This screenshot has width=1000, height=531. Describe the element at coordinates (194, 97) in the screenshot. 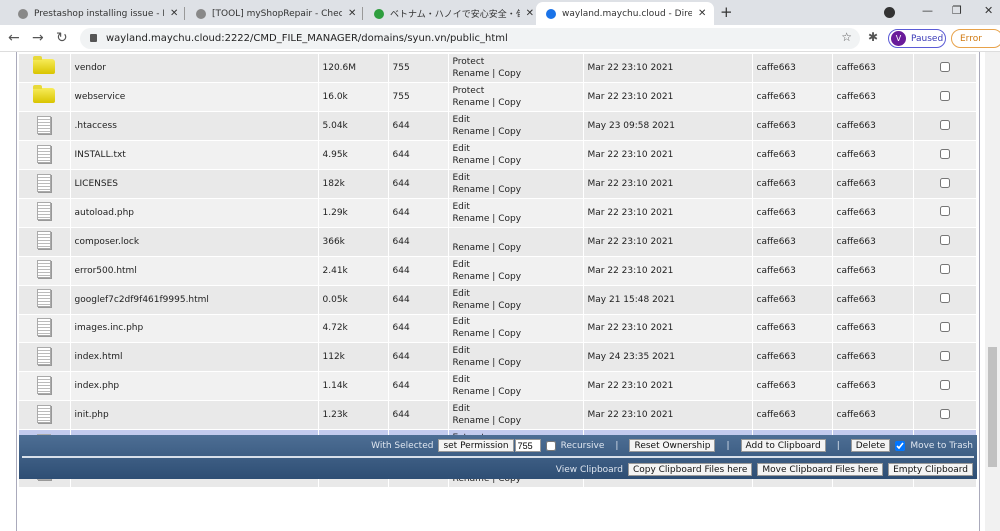

I see `file-name: webservice` at that location.